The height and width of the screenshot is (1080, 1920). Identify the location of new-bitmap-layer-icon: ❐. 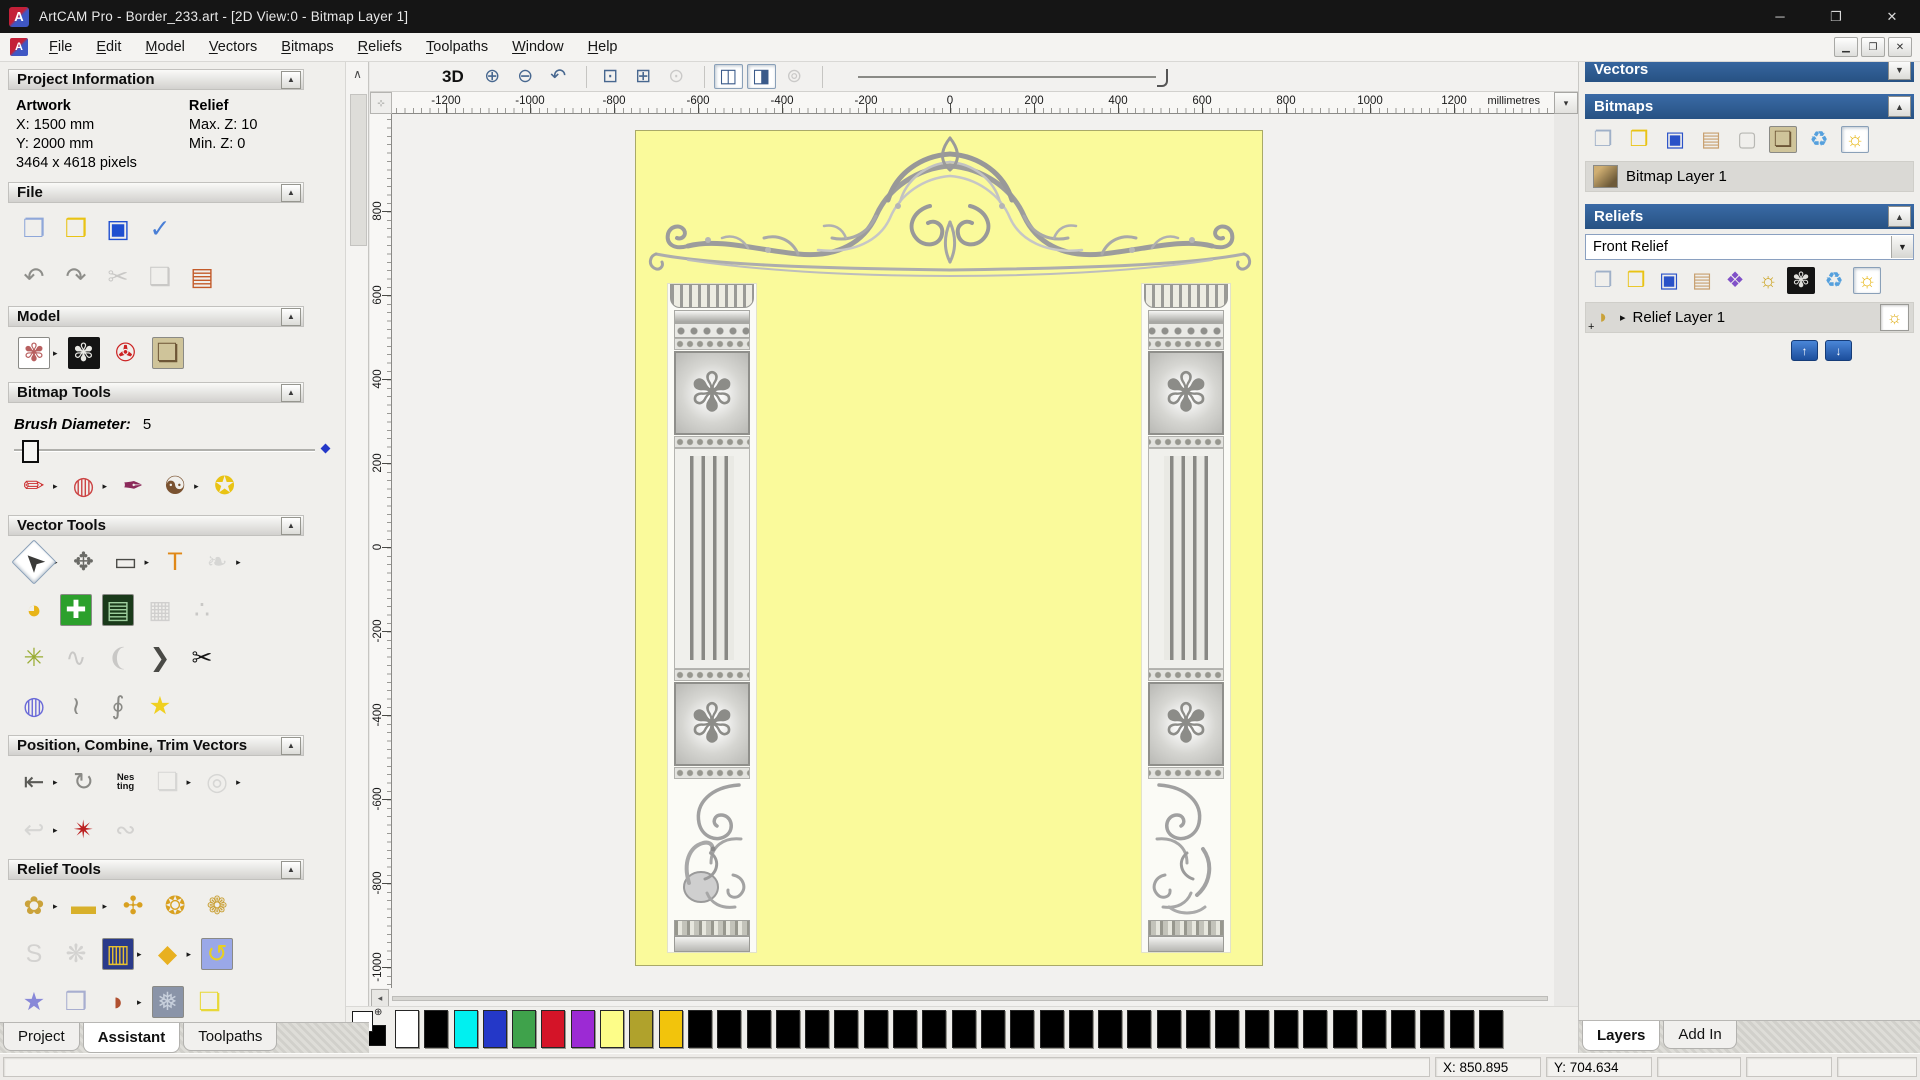
(1603, 139).